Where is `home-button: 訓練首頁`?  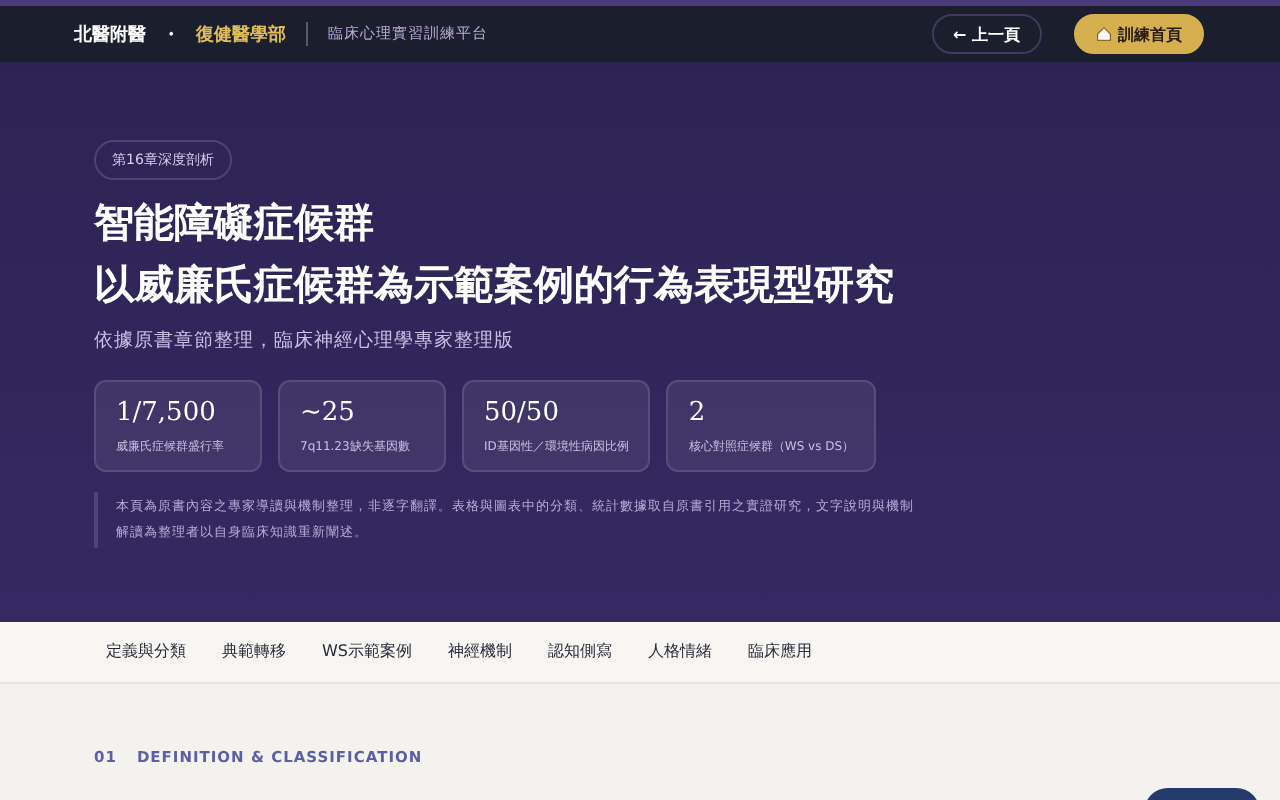
home-button: 訓練首頁 is located at coordinates (1139, 34).